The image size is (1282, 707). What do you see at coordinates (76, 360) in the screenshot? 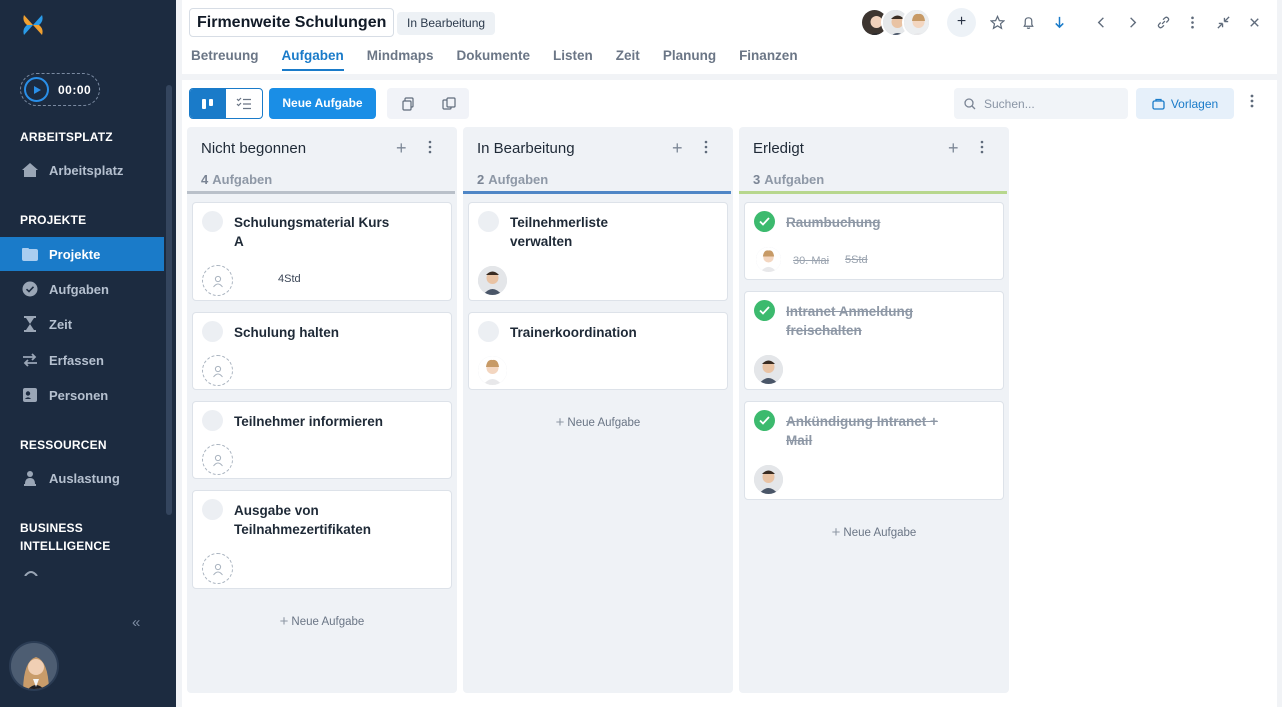
I see `sidebar-item-label: Erfassen` at bounding box center [76, 360].